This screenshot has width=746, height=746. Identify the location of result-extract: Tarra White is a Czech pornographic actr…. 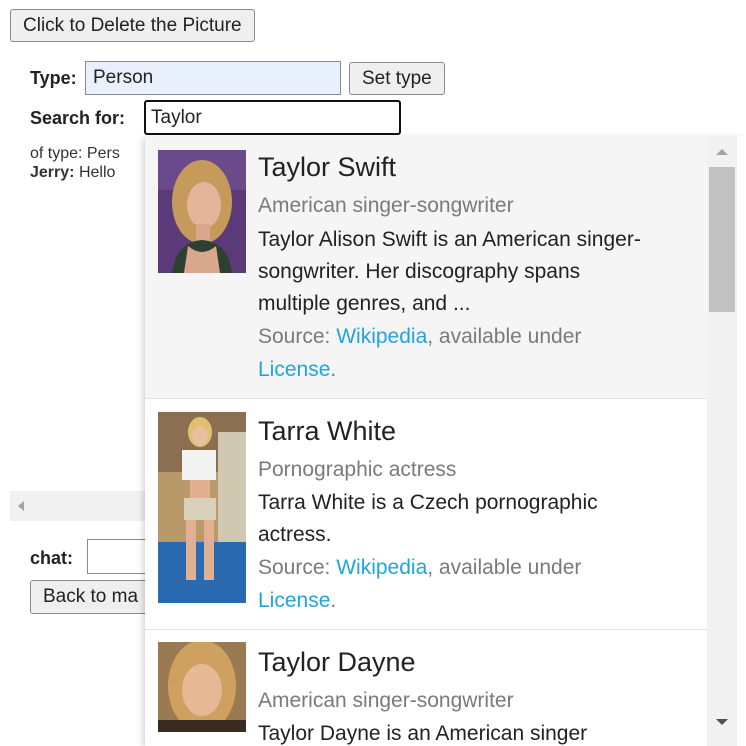
(478, 519).